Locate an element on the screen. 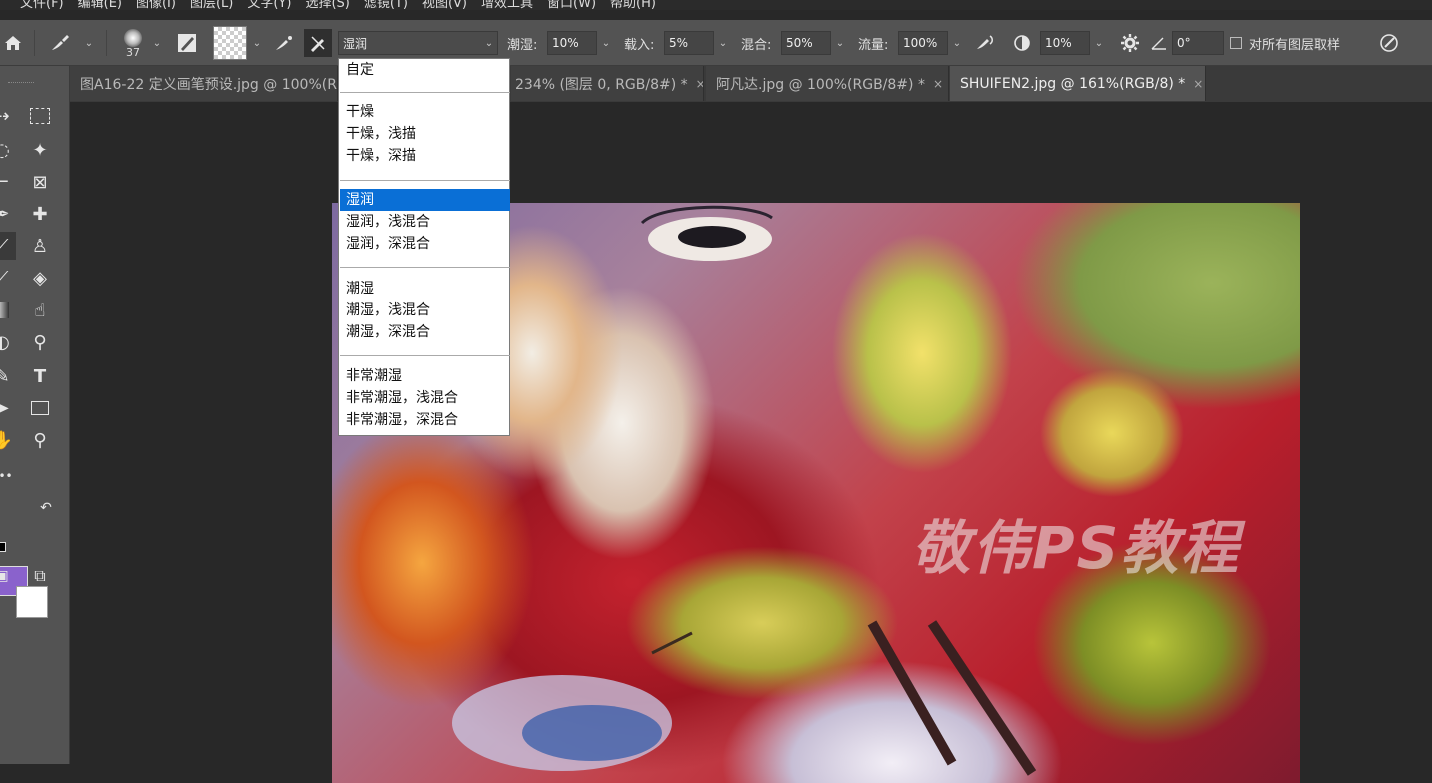 Image resolution: width=1432 pixels, height=783 pixels. load-brush-icon is located at coordinates (284, 43).